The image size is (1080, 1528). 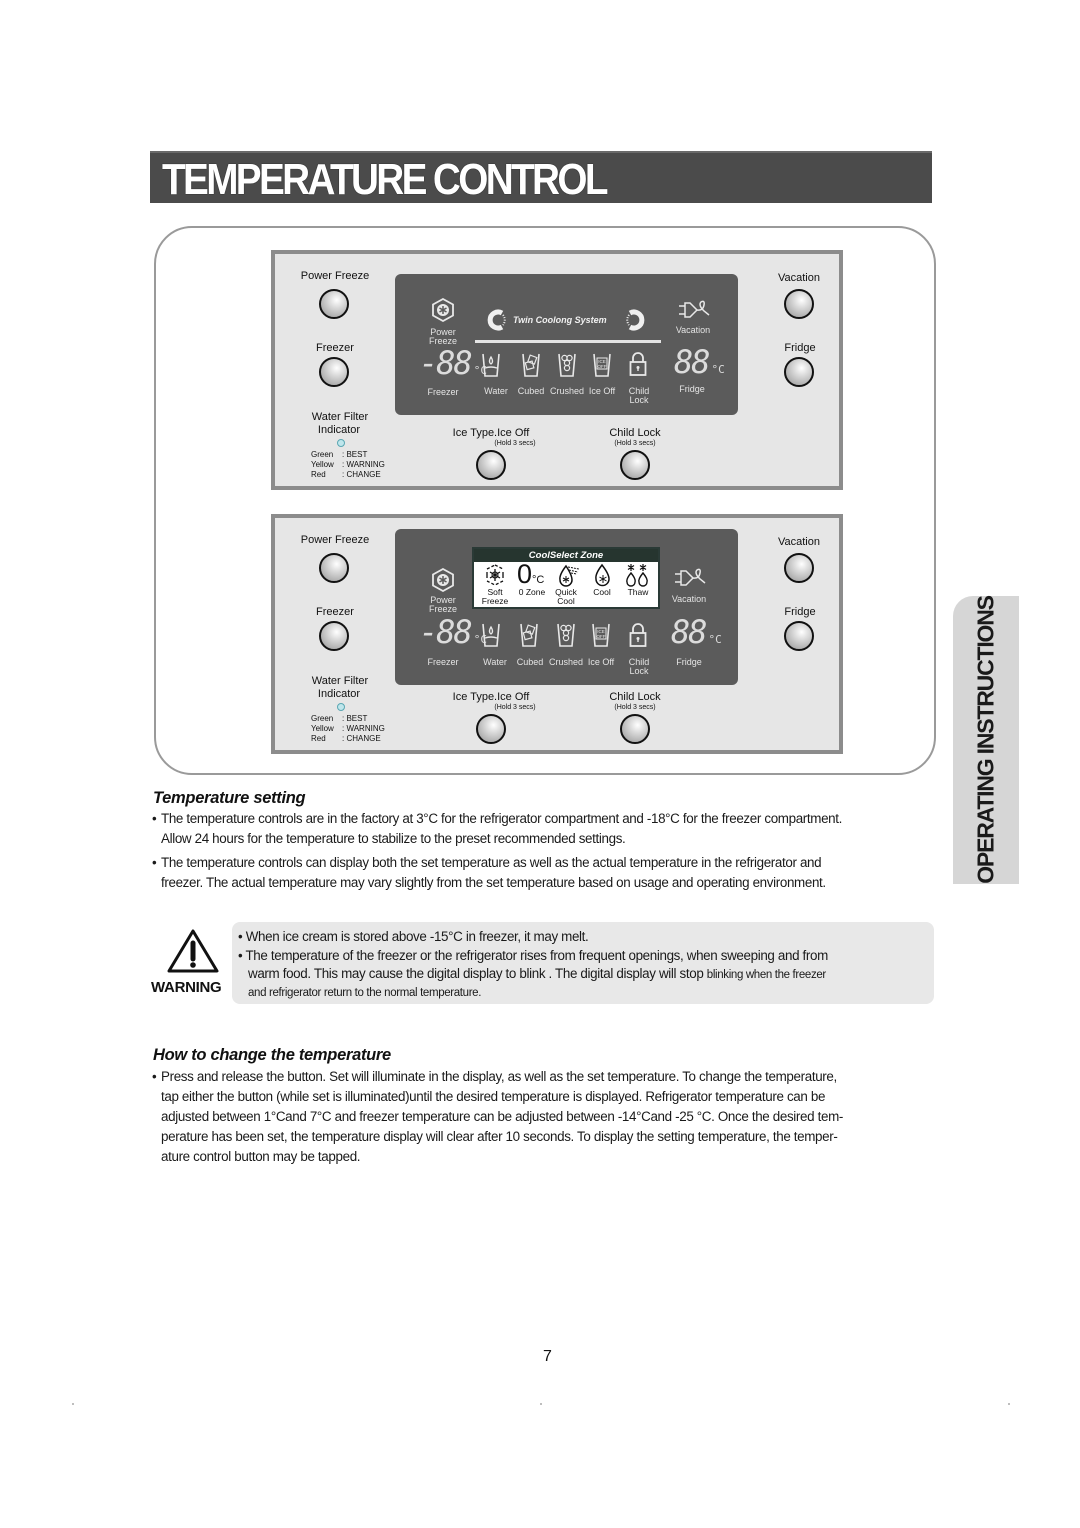 What do you see at coordinates (800, 612) in the screenshot?
I see `fridge-label: Fridge` at bounding box center [800, 612].